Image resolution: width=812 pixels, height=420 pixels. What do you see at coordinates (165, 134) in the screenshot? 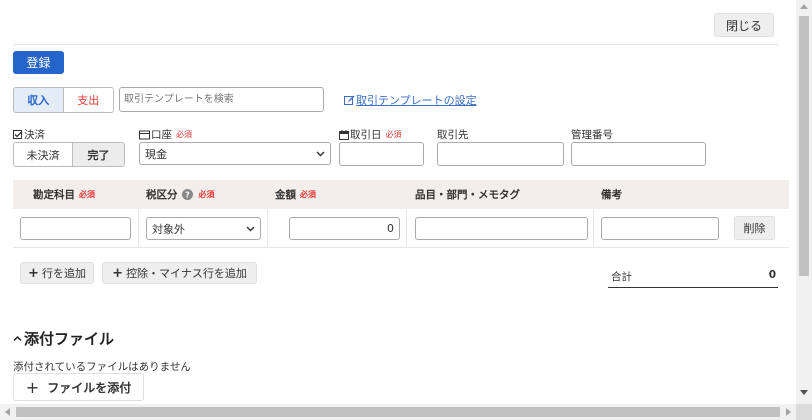
I see `account-label: 口座 必須` at bounding box center [165, 134].